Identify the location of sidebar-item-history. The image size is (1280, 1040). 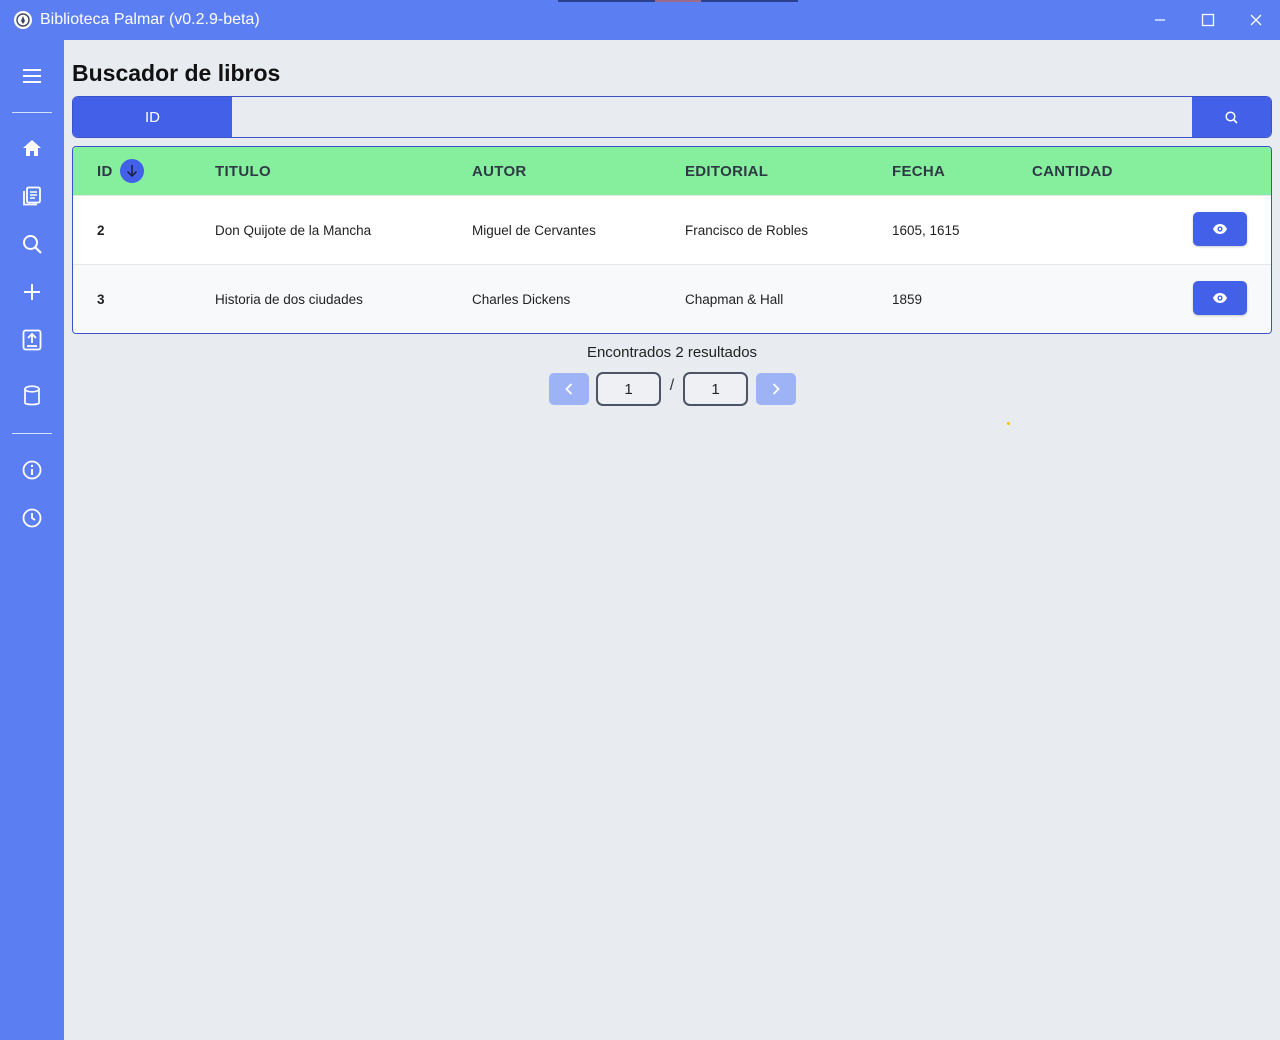
(32, 518).